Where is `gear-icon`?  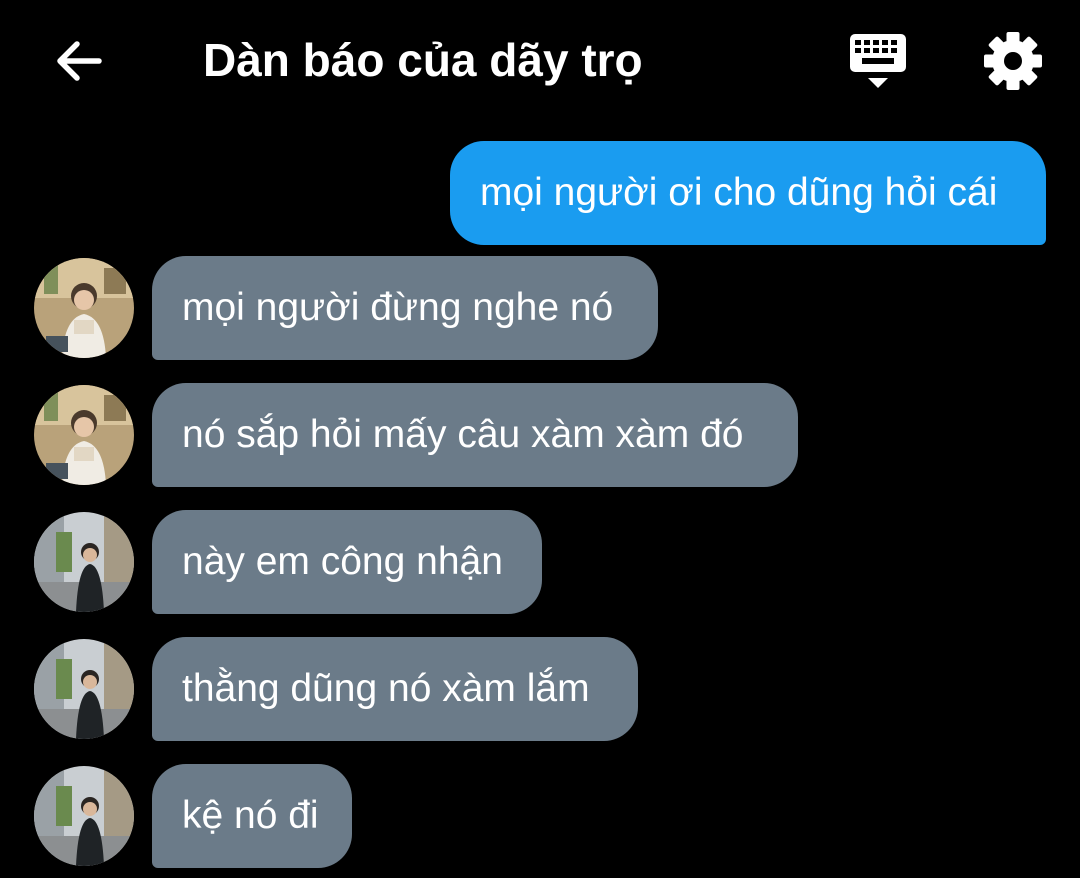
gear-icon is located at coordinates (1013, 61).